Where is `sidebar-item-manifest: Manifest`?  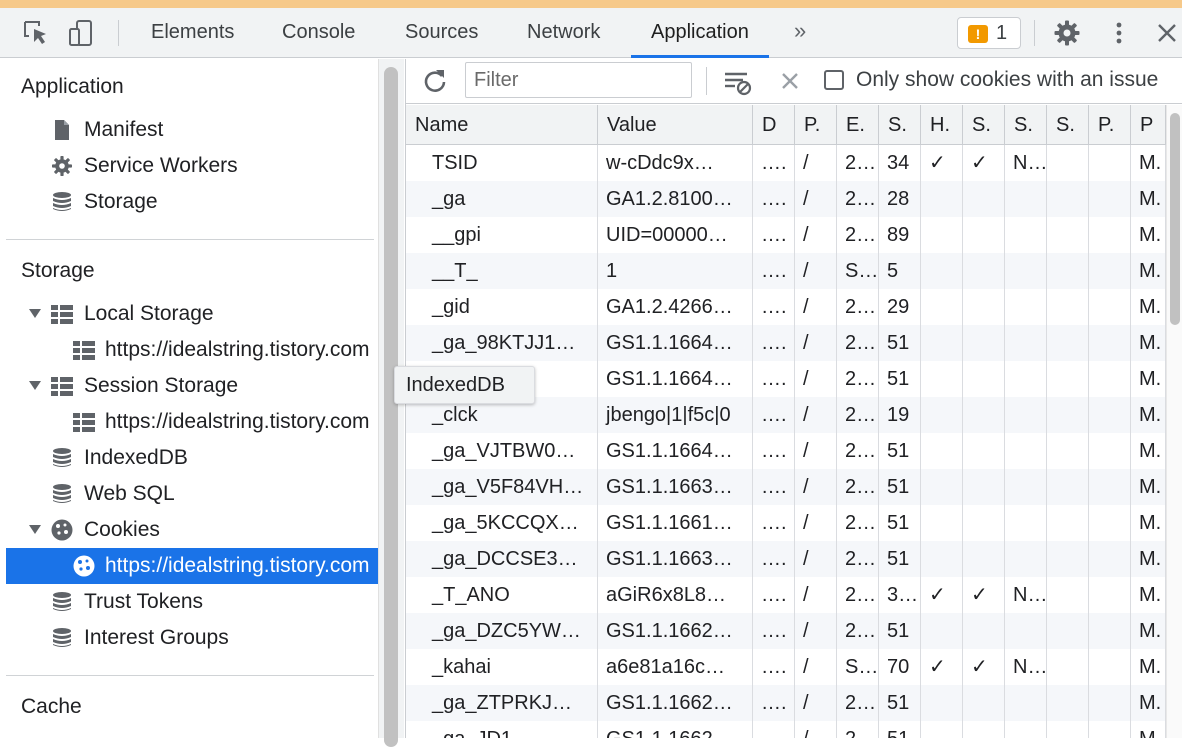 sidebar-item-manifest: Manifest is located at coordinates (189, 130).